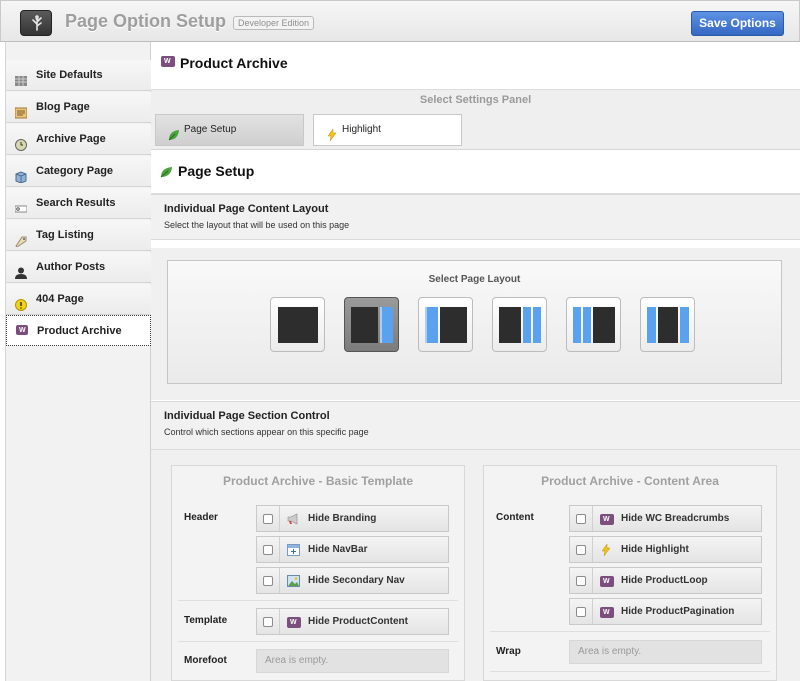  What do you see at coordinates (21, 302) in the screenshot?
I see `warning-icon` at bounding box center [21, 302].